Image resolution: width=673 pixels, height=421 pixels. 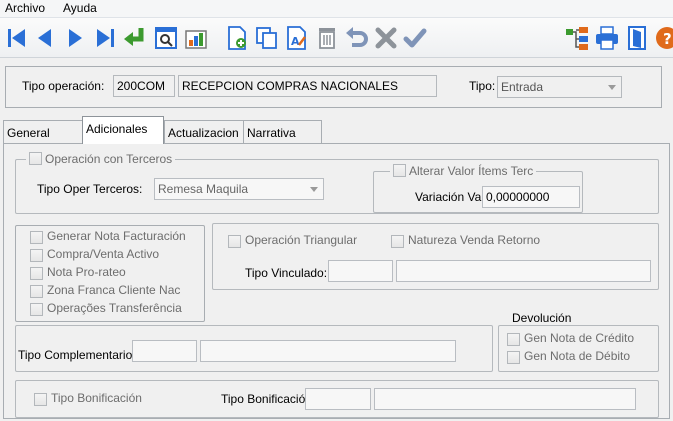 I want to click on tree-icon, so click(x=577, y=38).